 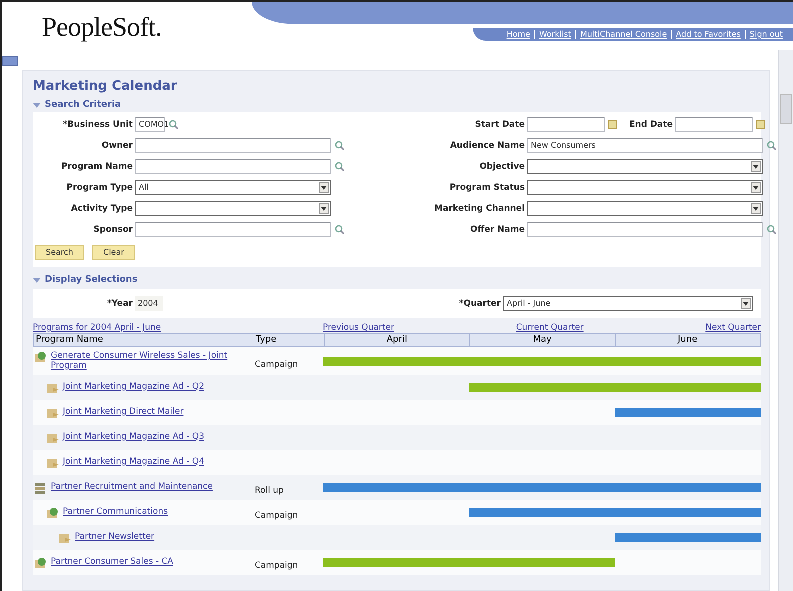 I want to click on field-label: Sponsor, so click(x=113, y=229).